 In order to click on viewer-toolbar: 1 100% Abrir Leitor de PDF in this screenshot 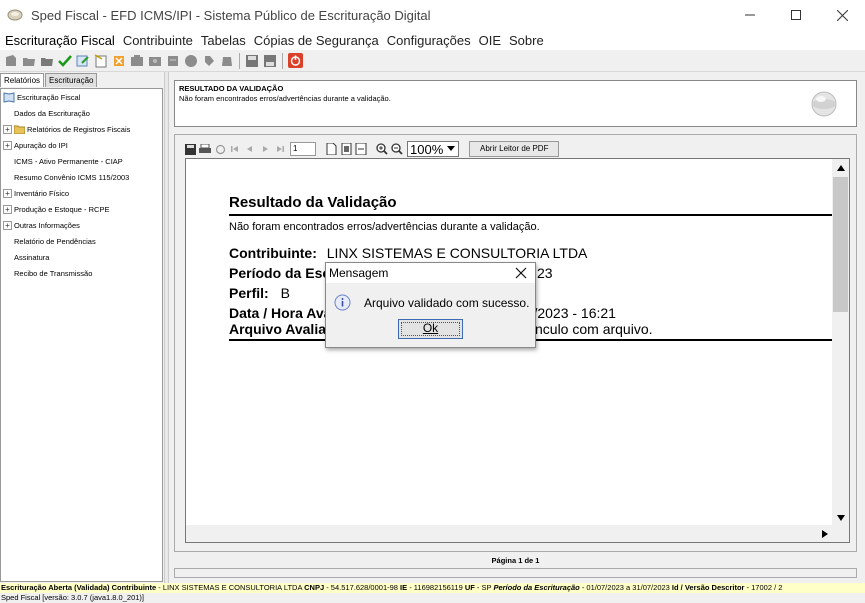, I will do `click(371, 149)`.